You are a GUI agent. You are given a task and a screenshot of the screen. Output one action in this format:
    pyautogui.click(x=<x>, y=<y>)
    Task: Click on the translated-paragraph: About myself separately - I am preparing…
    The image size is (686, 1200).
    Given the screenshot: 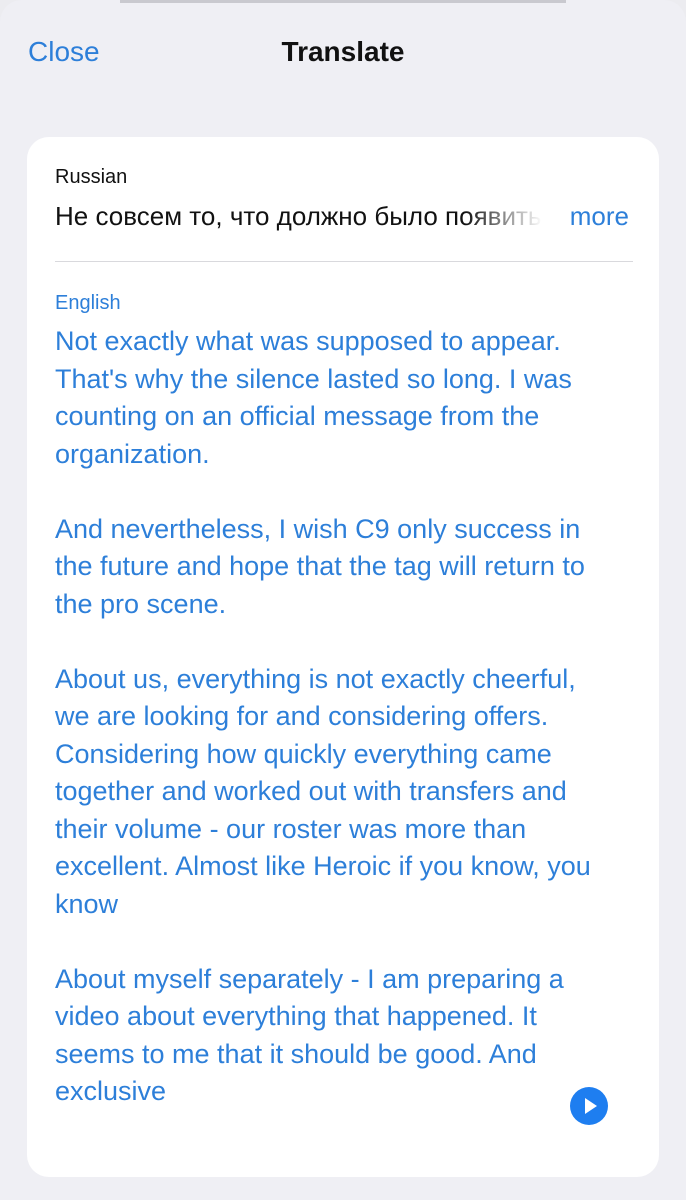 What is the action you would take?
    pyautogui.click(x=309, y=1035)
    